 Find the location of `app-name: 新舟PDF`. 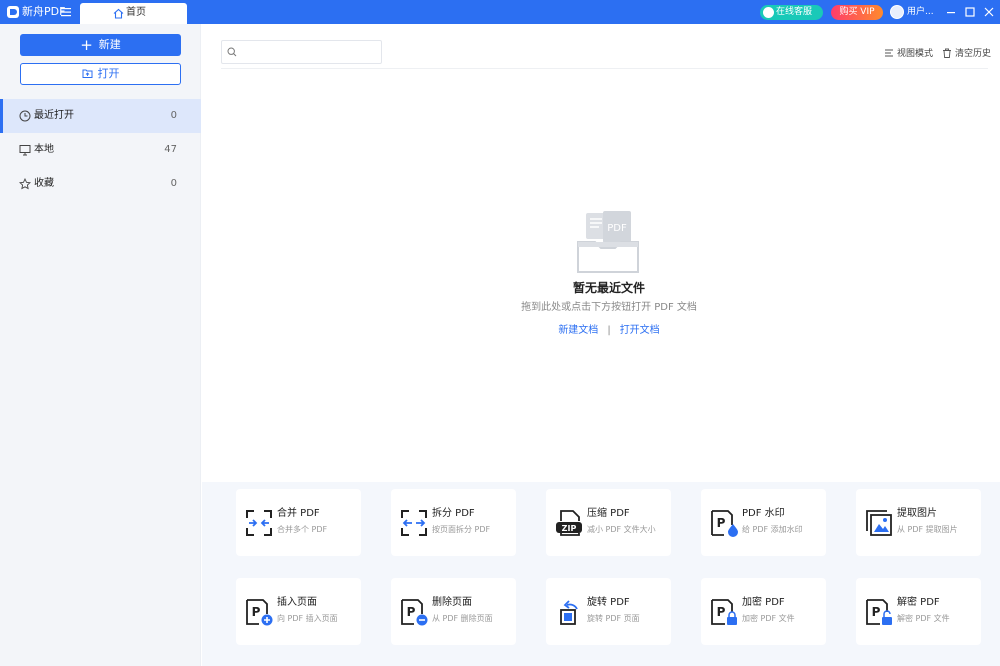

app-name: 新舟PDF is located at coordinates (44, 11).